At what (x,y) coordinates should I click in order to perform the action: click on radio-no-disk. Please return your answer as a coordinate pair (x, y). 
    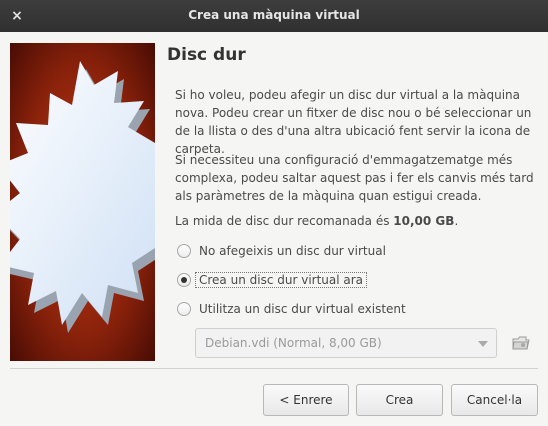
    Looking at the image, I should click on (184, 251).